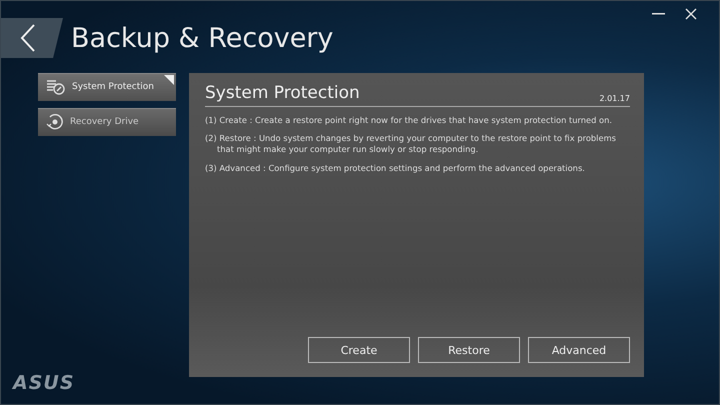 The width and height of the screenshot is (720, 405). What do you see at coordinates (395, 168) in the screenshot?
I see `description-text: (3) Advanced : Configure system protection settings and perform the advanced operations.` at bounding box center [395, 168].